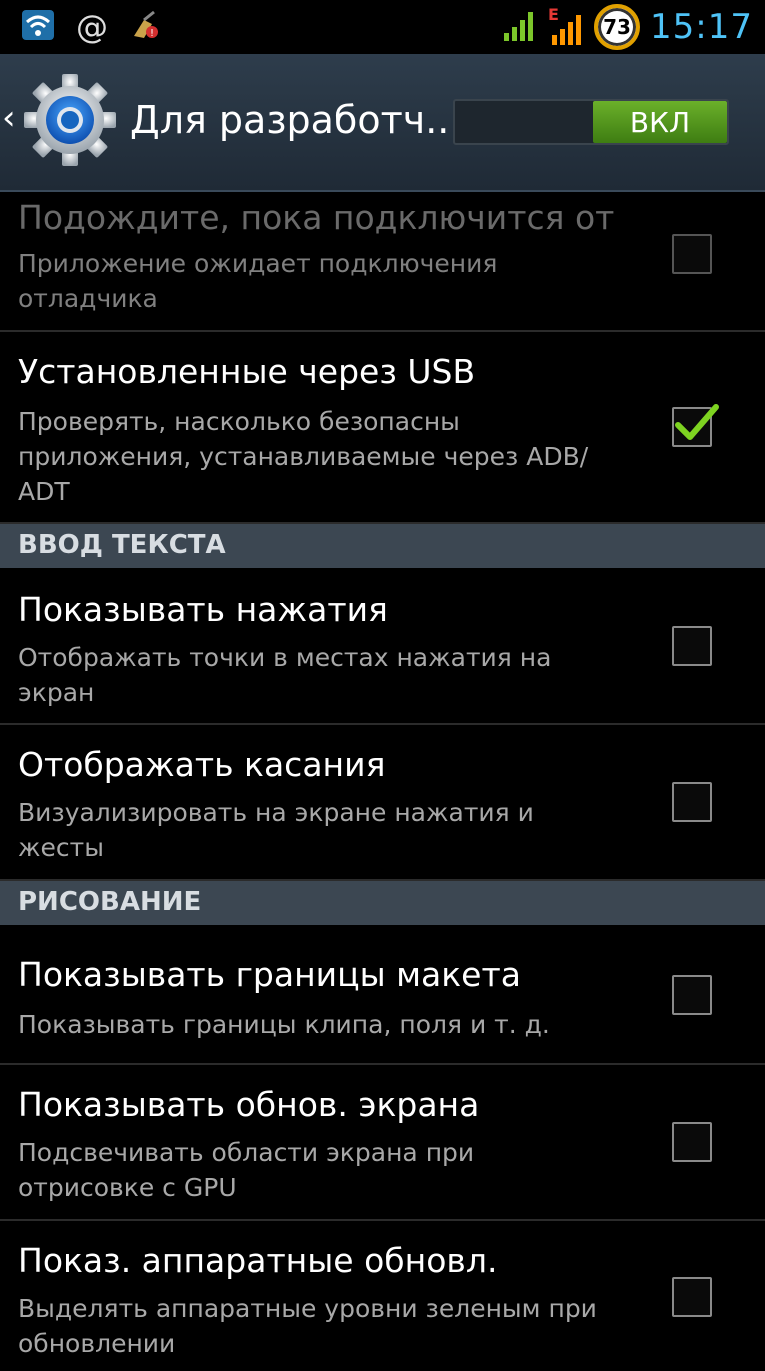 Image resolution: width=765 pixels, height=1371 pixels. I want to click on show-hw-layer-updates-checkbox, so click(692, 1297).